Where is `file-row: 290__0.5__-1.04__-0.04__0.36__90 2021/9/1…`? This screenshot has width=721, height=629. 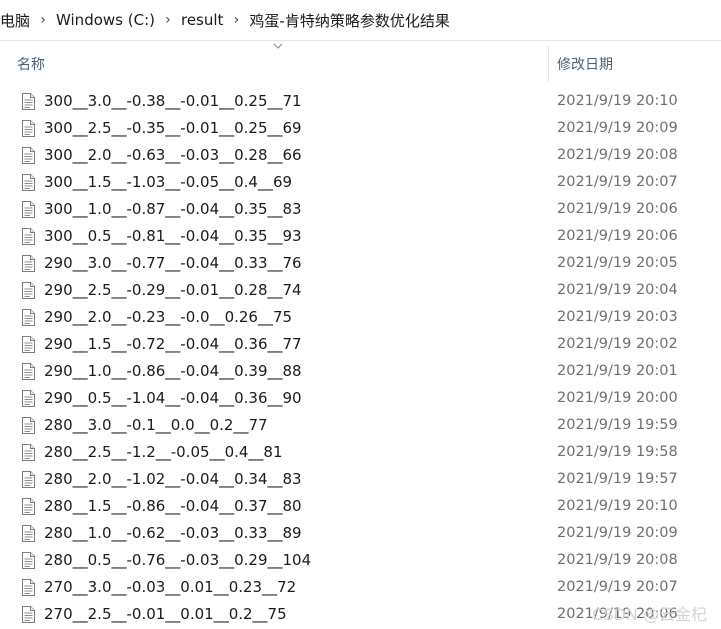
file-row: 290__0.5__-1.04__-0.04__0.36__90 2021/9/1… is located at coordinates (360, 398).